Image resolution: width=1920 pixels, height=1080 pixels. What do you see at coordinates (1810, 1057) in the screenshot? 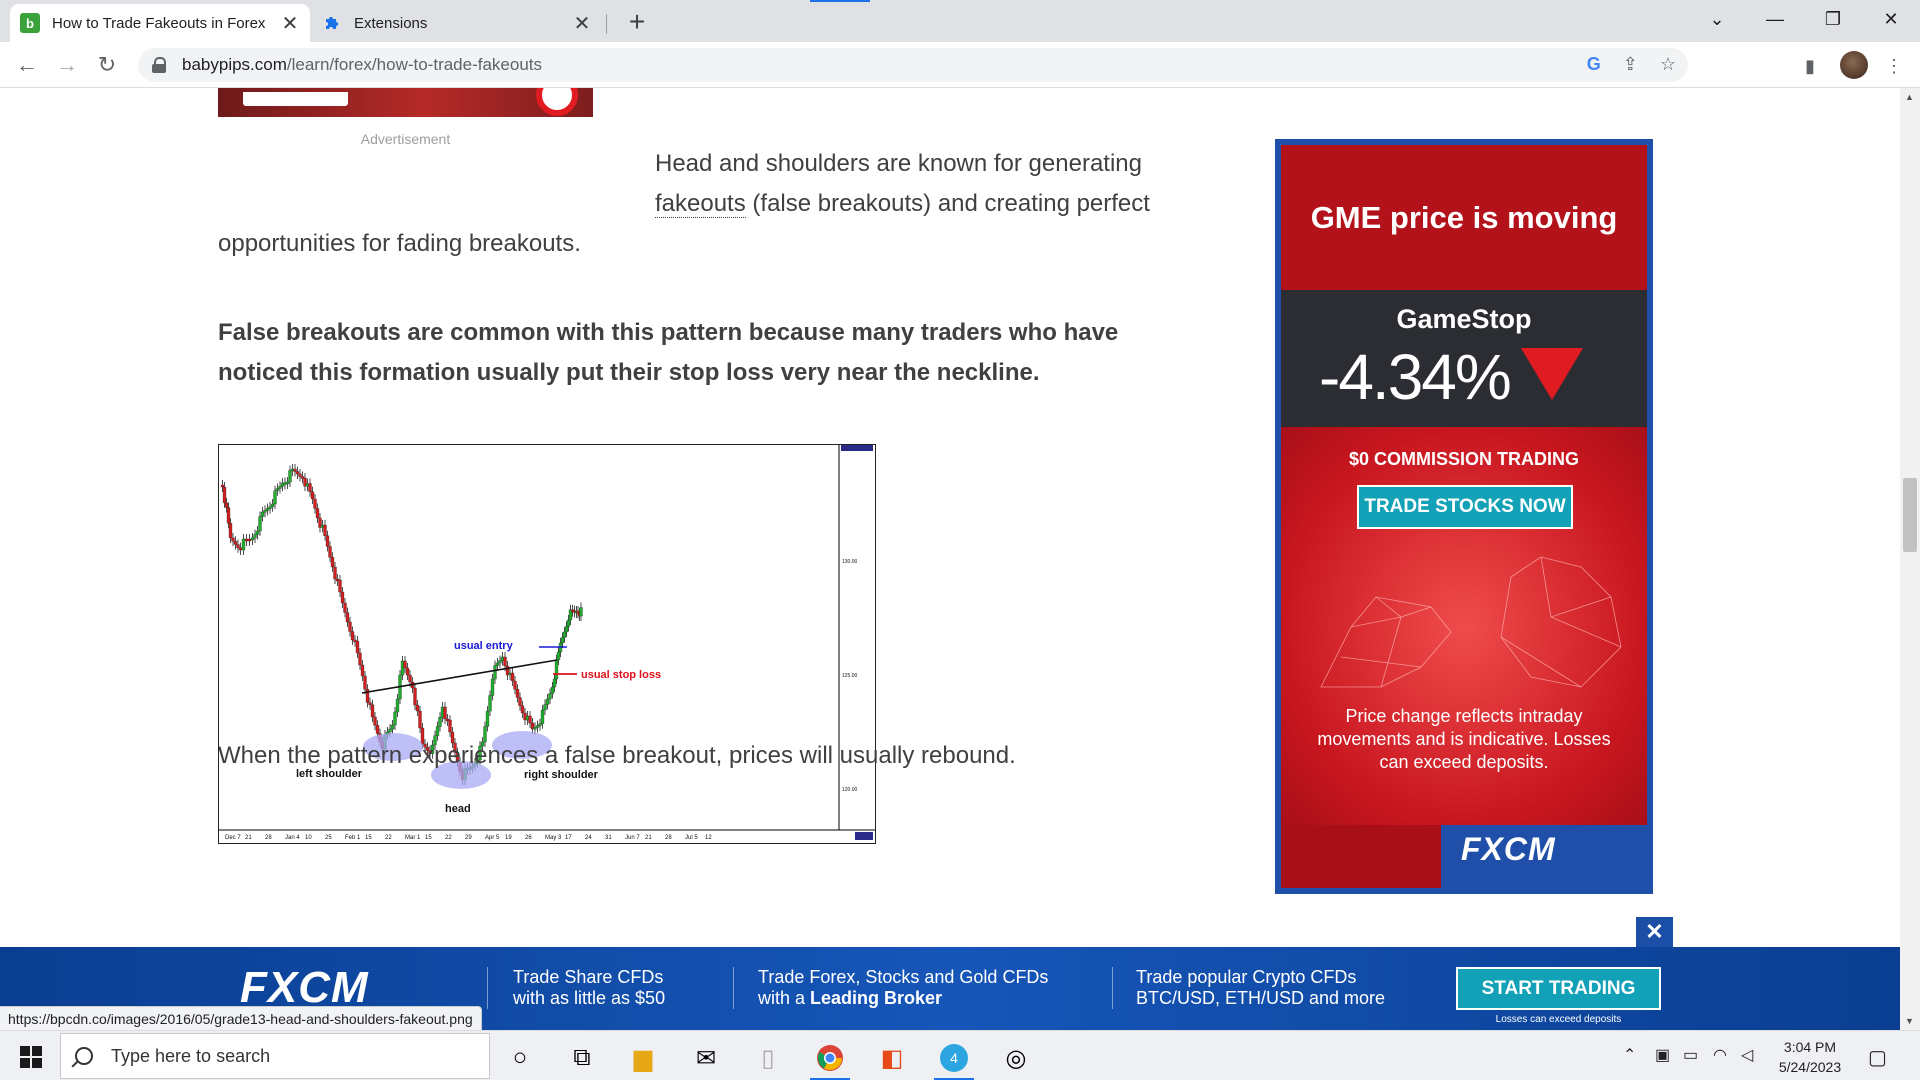
I see `taskbar-clock: 3:04 PM 5/24/2023` at bounding box center [1810, 1057].